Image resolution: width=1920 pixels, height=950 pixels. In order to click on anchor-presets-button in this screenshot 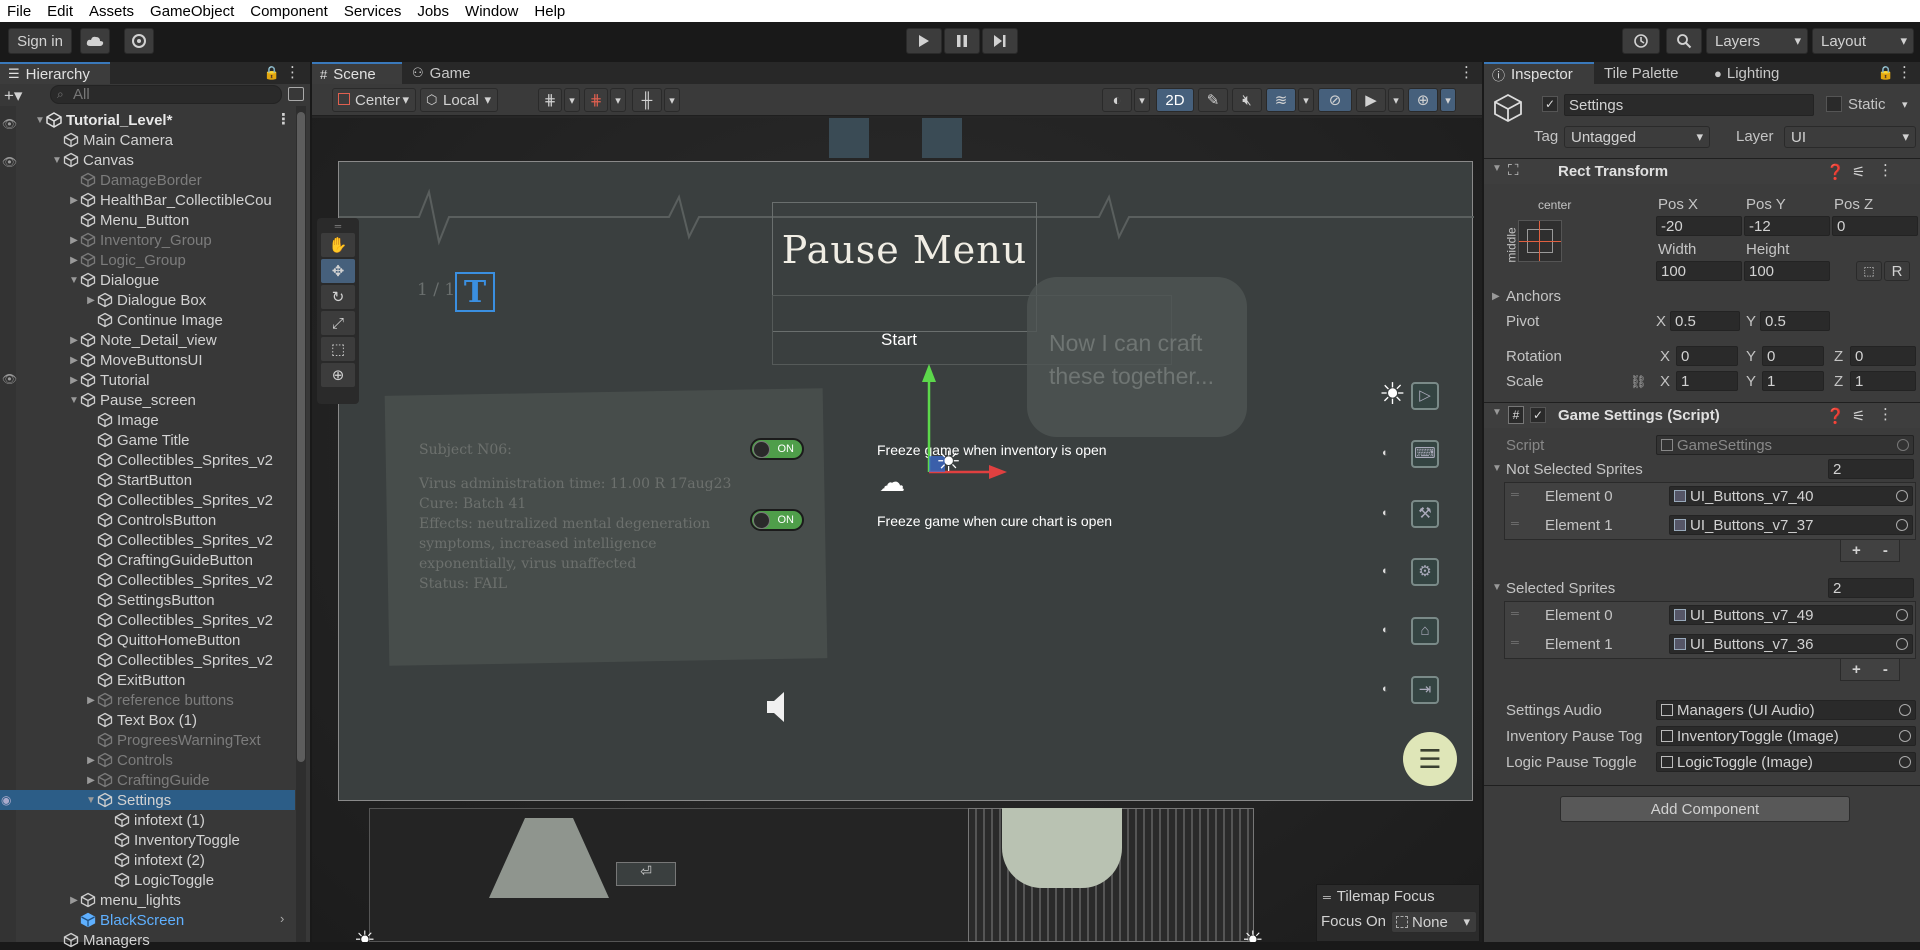, I will do `click(1540, 241)`.